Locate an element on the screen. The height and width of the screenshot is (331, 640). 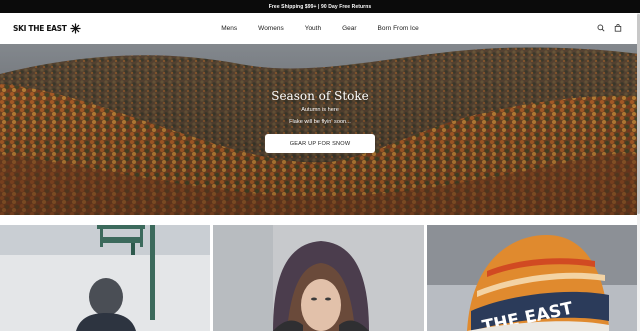
product-tile-beanie: THE EAST is located at coordinates (533, 278).